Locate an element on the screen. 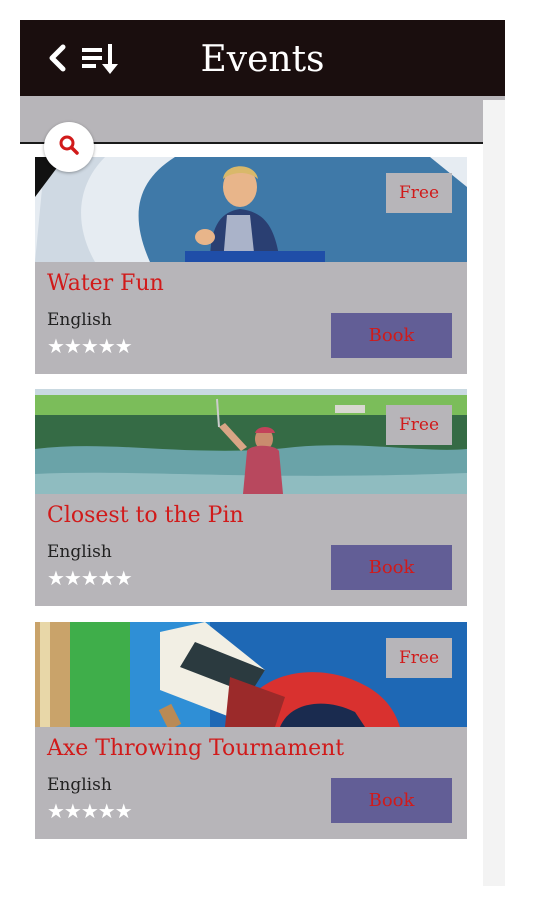  page-title: Events is located at coordinates (262, 59).